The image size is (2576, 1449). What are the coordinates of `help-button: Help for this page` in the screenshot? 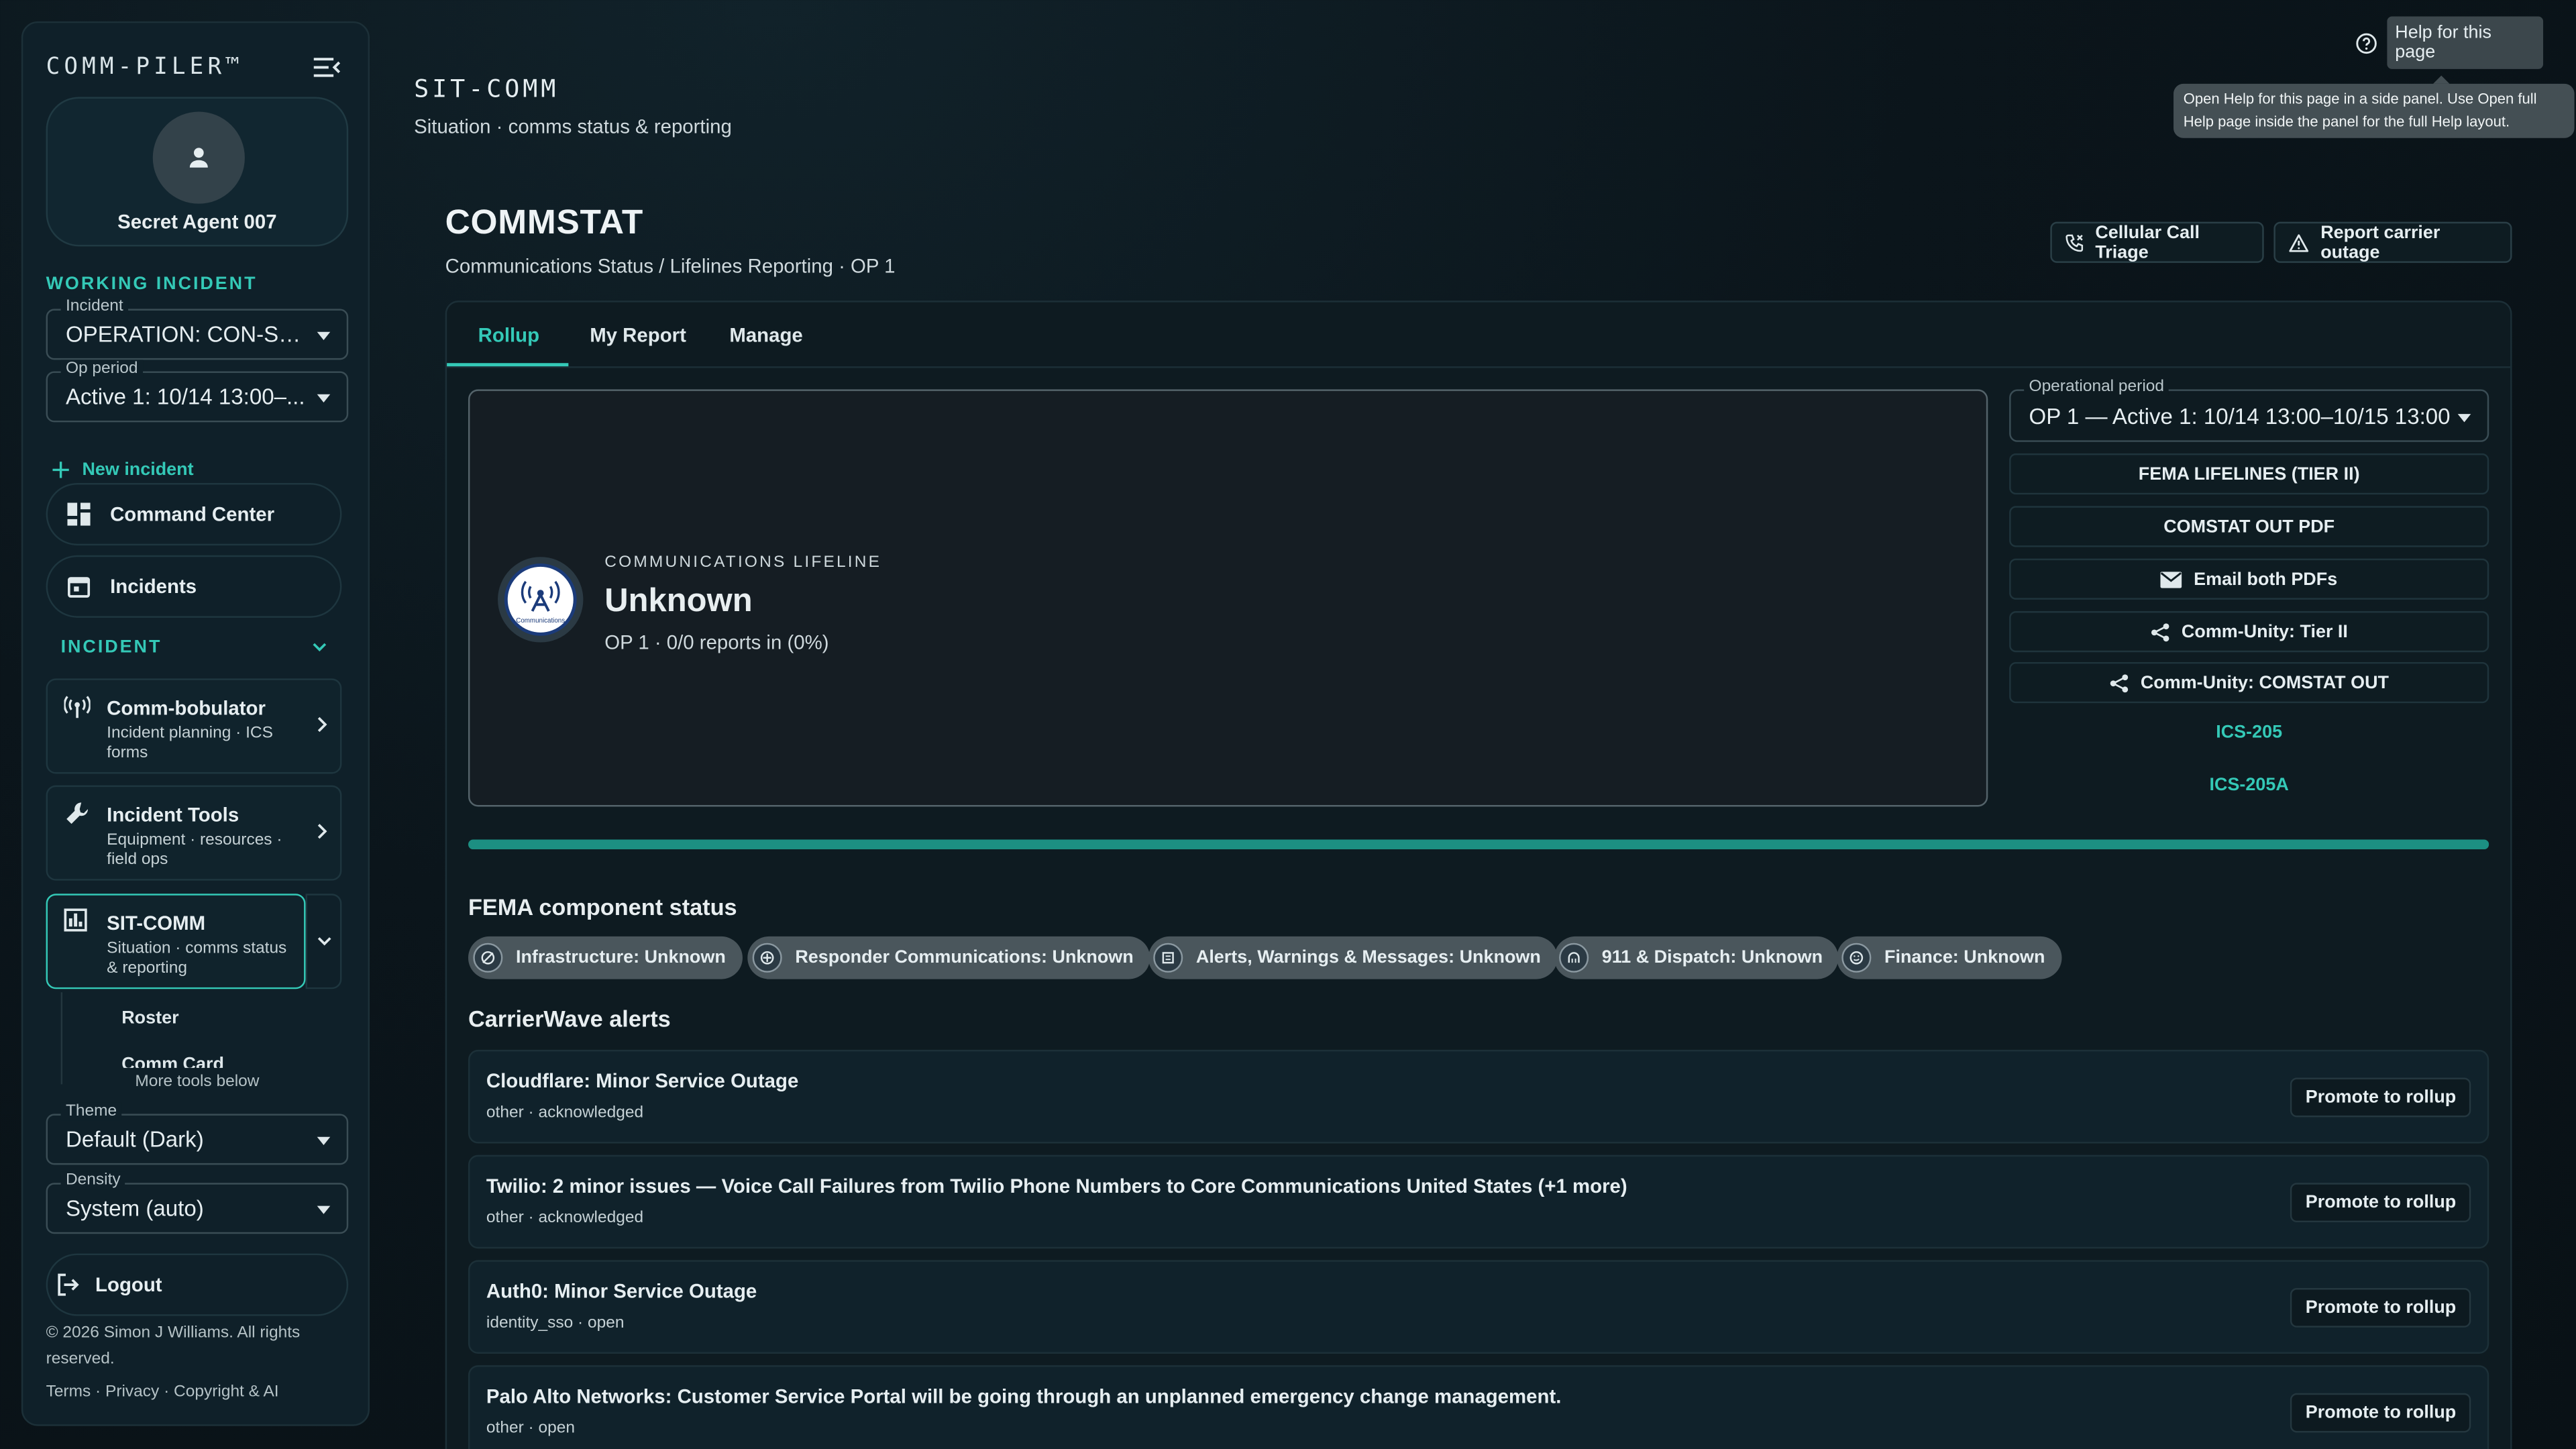 It's located at (2447, 42).